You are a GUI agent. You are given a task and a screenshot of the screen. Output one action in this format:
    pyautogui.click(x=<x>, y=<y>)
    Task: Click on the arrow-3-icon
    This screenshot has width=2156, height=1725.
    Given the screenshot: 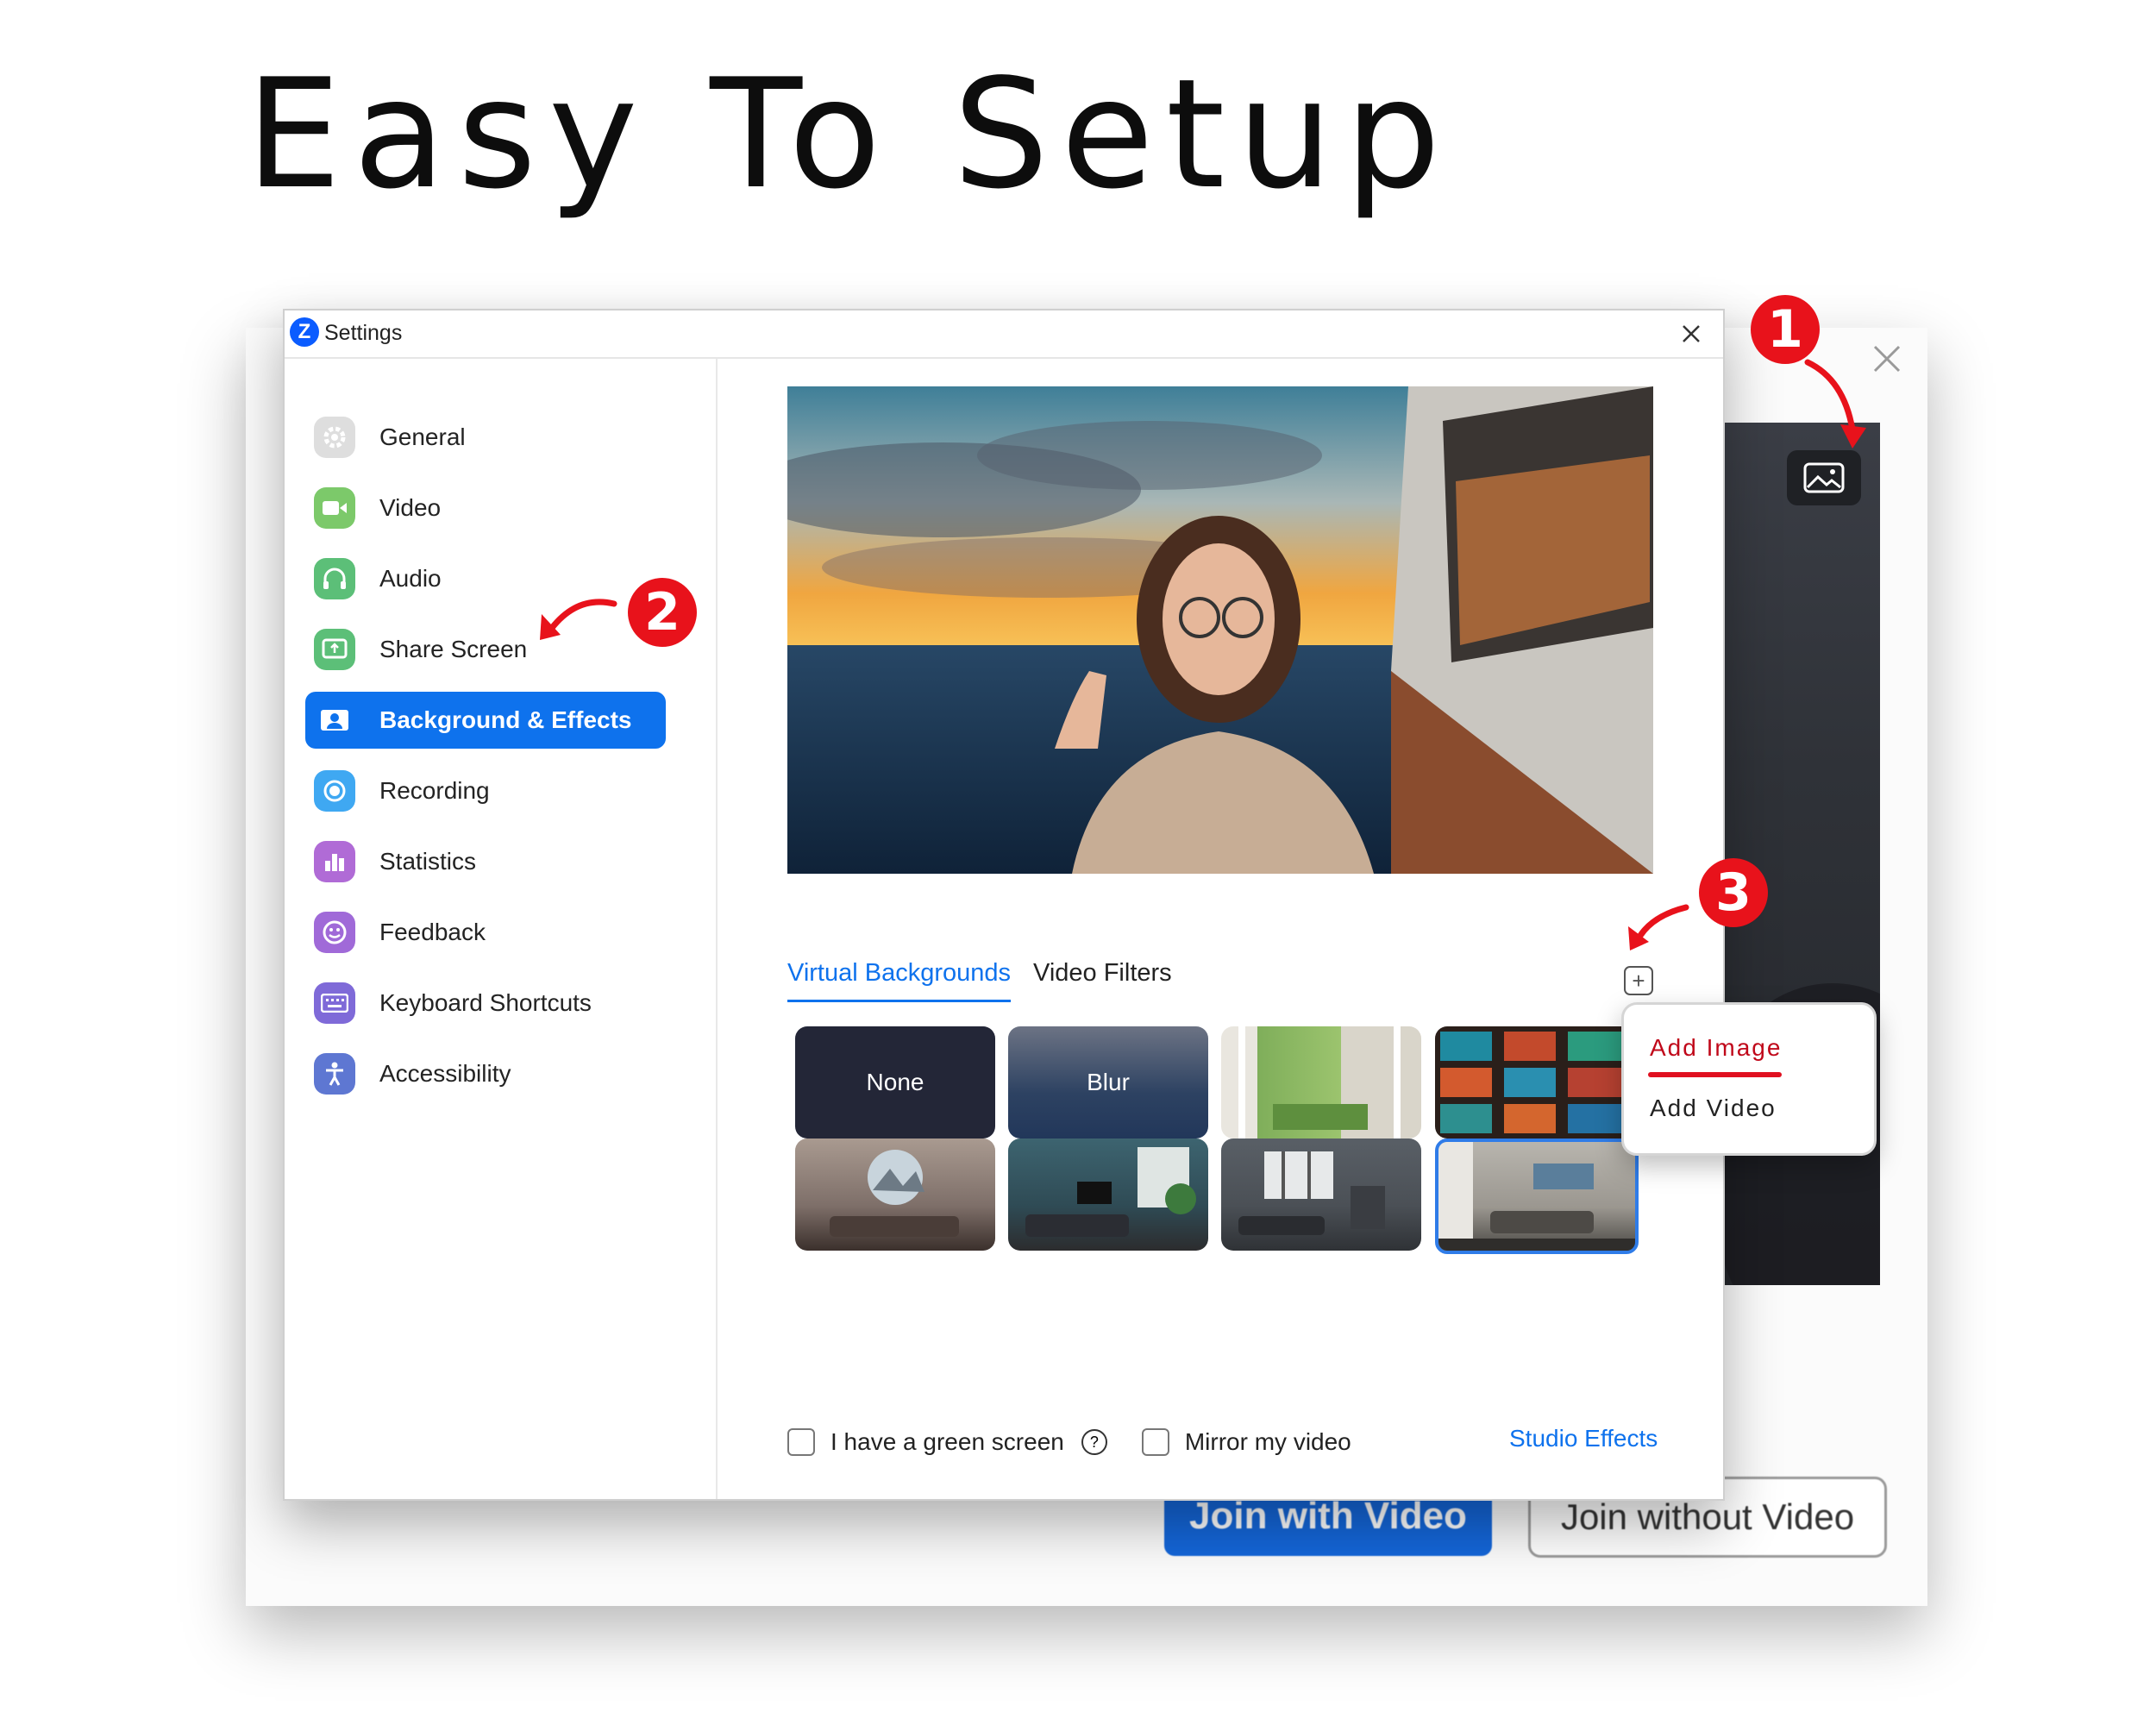 What is the action you would take?
    pyautogui.click(x=1662, y=923)
    